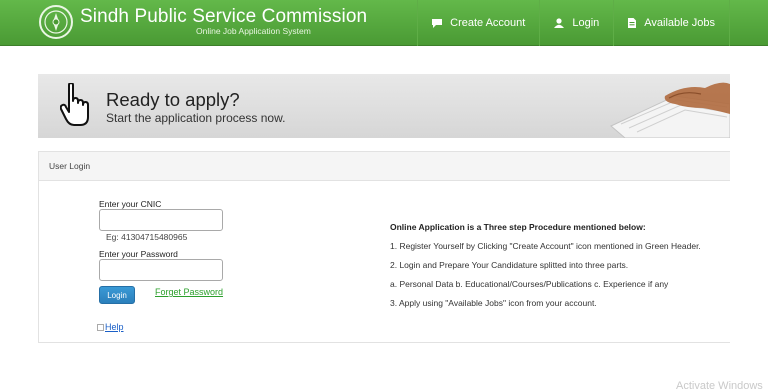 Image resolution: width=768 pixels, height=392 pixels. Describe the element at coordinates (74, 104) in the screenshot. I see `pointing-hand-icon` at that location.